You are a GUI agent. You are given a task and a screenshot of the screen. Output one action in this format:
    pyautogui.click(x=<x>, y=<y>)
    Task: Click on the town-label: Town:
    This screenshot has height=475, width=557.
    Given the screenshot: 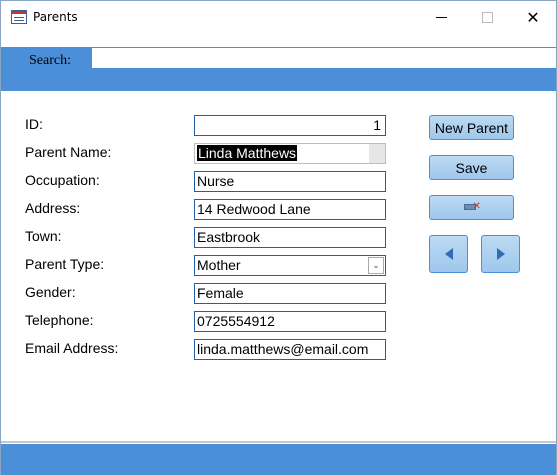 What is the action you would take?
    pyautogui.click(x=43, y=236)
    